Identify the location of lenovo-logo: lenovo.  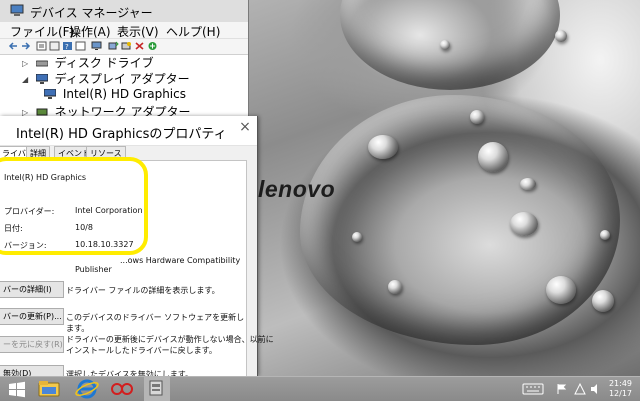
(297, 189).